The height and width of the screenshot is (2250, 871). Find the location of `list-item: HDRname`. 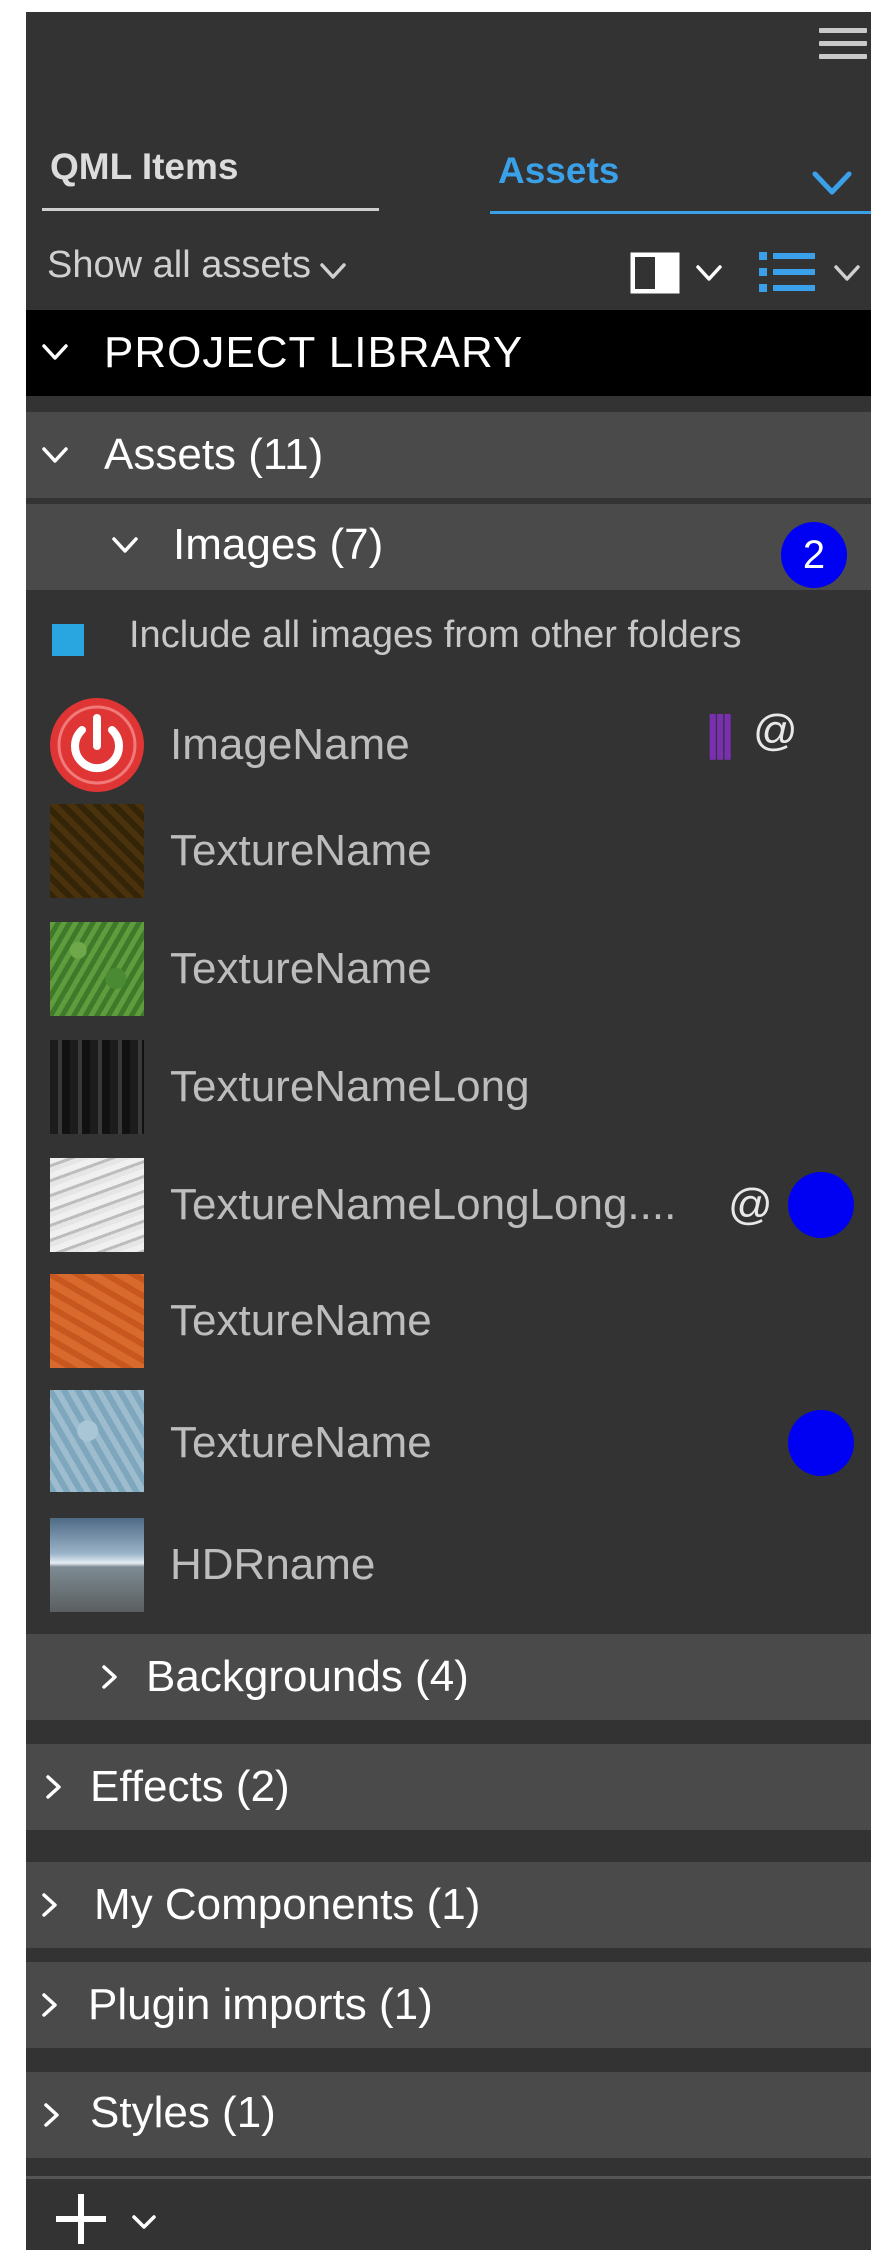

list-item: HDRname is located at coordinates (448, 1568).